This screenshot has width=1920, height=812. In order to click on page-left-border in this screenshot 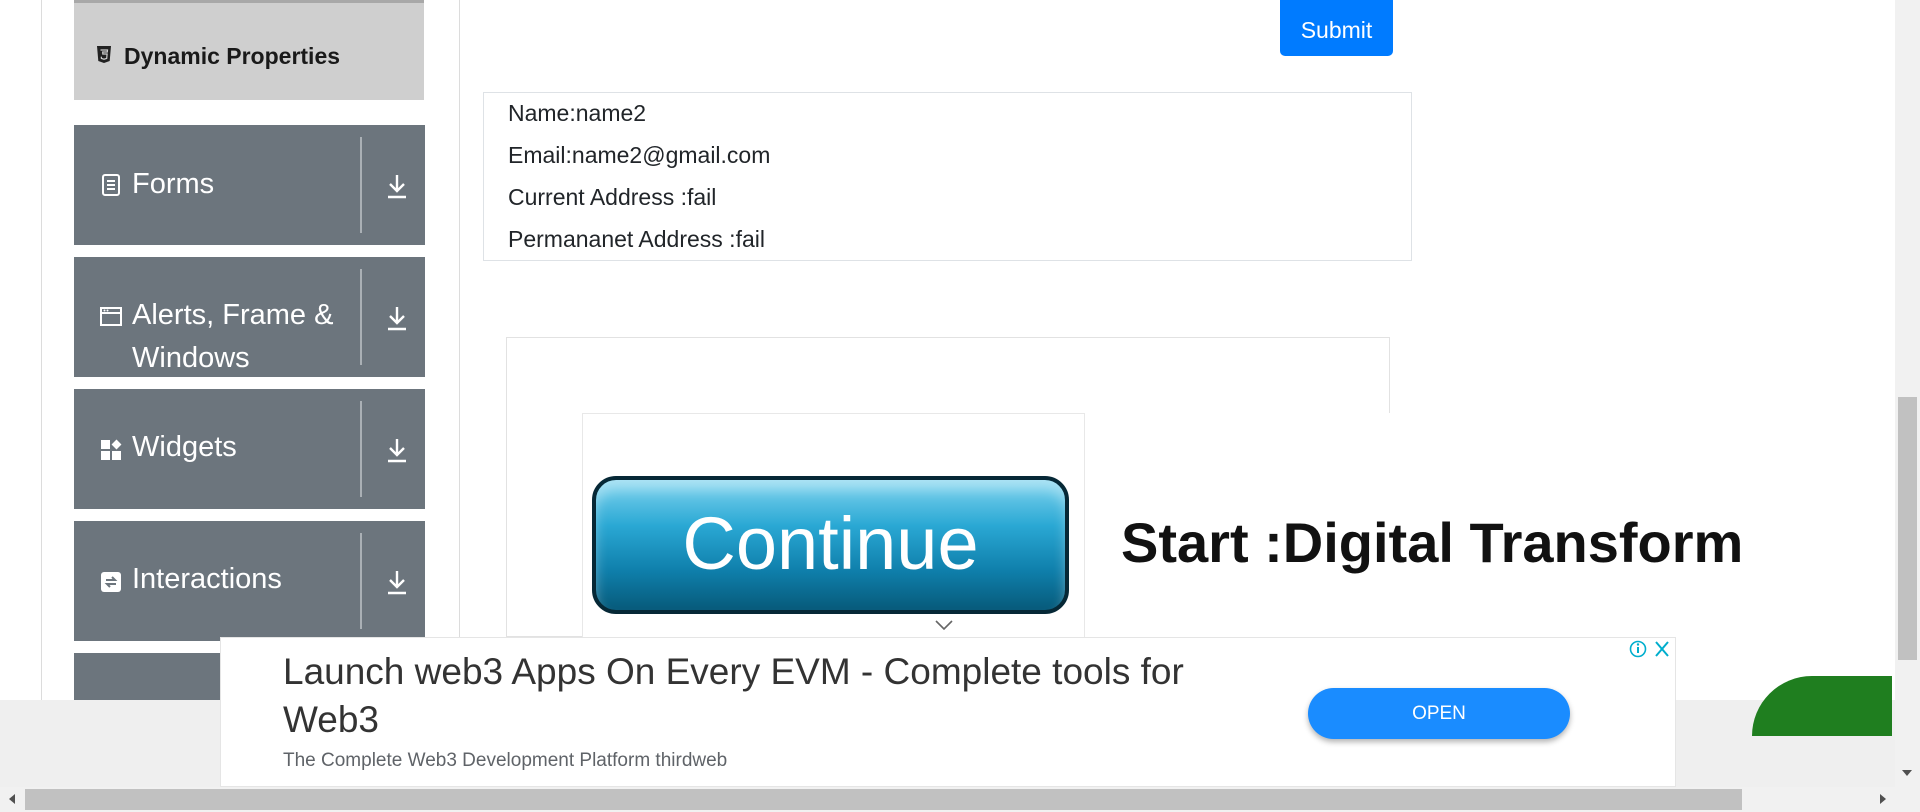, I will do `click(41, 350)`.